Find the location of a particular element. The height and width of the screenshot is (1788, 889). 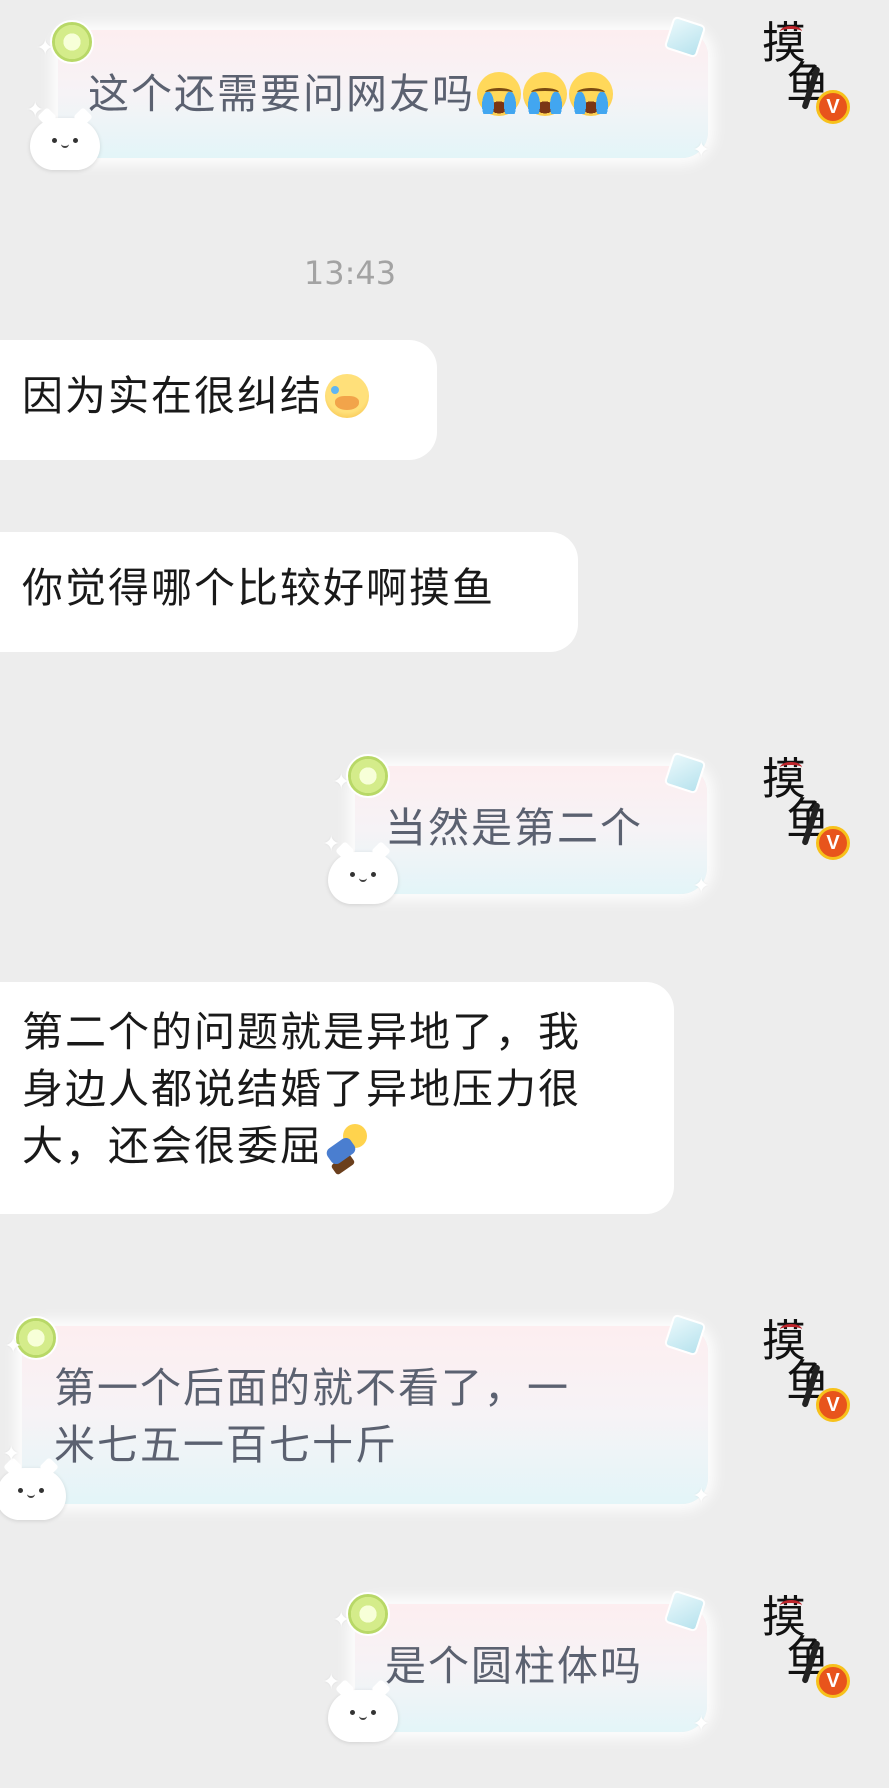

message-text: 因为实在很纠结 is located at coordinates (172, 396).